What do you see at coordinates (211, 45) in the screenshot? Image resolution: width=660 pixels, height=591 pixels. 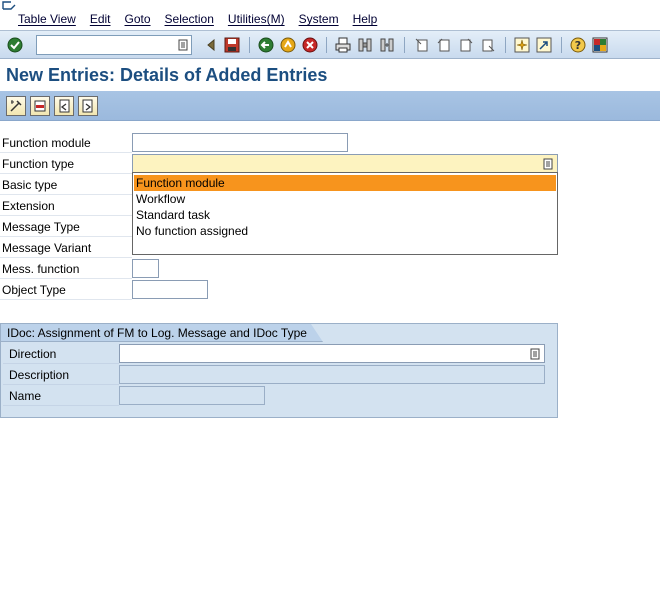 I see `back-triangle-icon` at bounding box center [211, 45].